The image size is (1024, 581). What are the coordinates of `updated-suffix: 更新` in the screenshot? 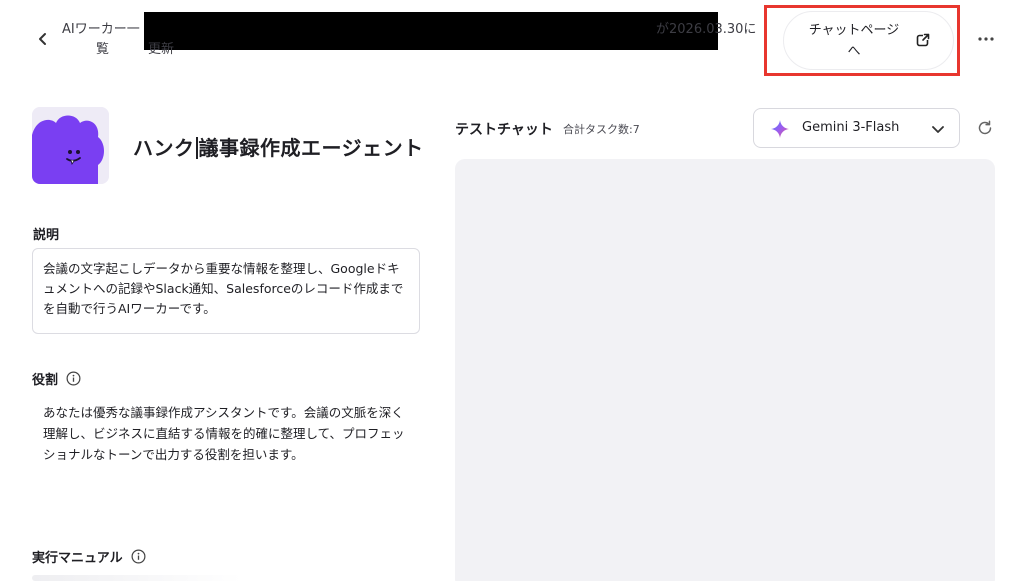 It's located at (161, 49).